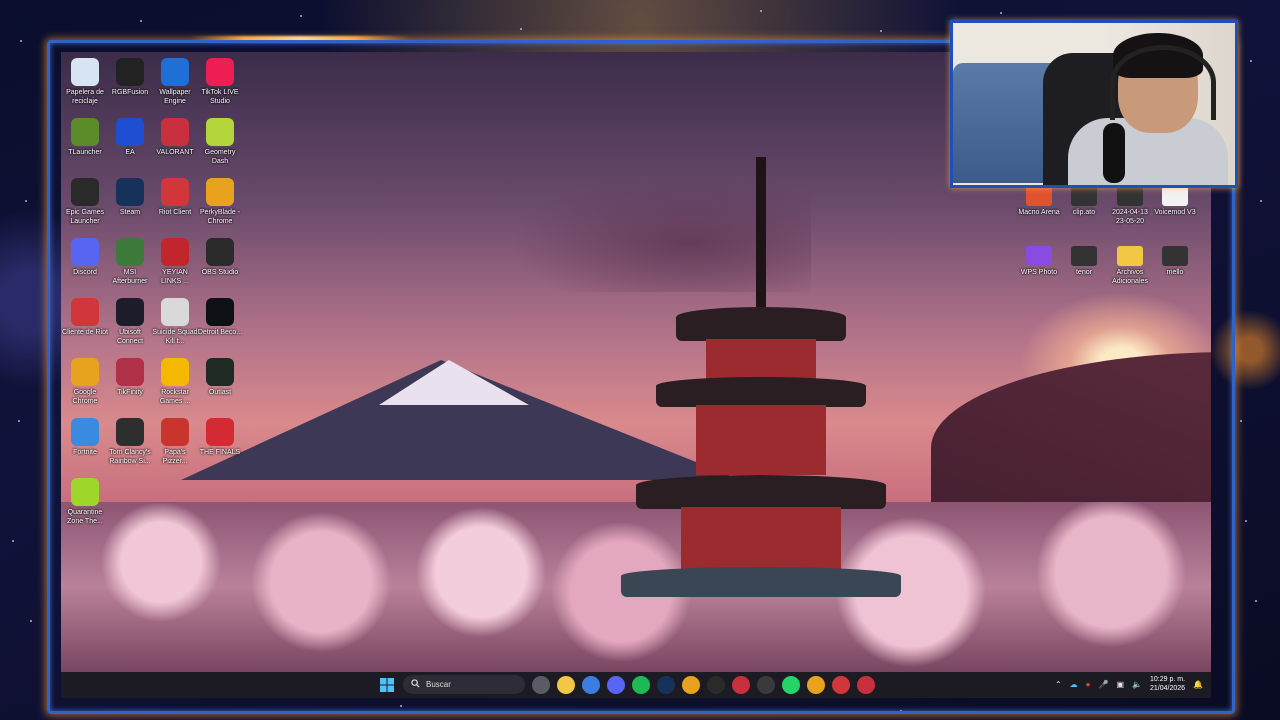 This screenshot has width=1280, height=720. Describe the element at coordinates (386, 684) in the screenshot. I see `windows-start-icon` at that location.